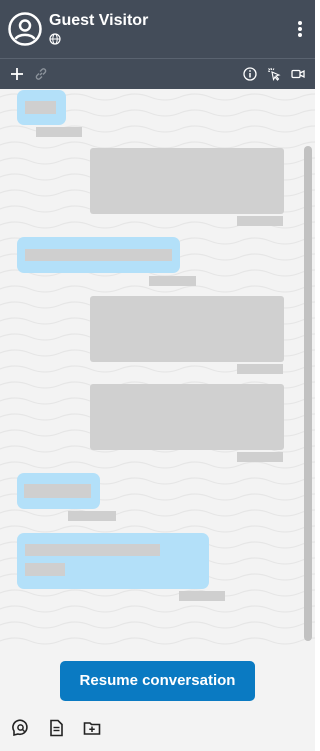 The height and width of the screenshot is (751, 320). Describe the element at coordinates (17, 74) in the screenshot. I see `add-icon` at that location.